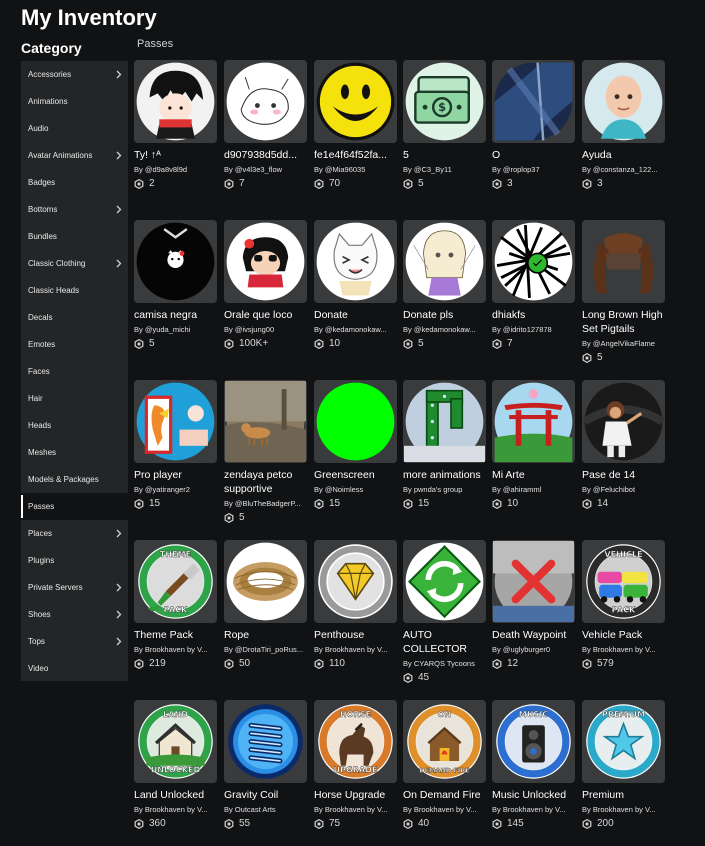 The width and height of the screenshot is (705, 846). What do you see at coordinates (447, 663) in the screenshot?
I see `item-creator: By CYARQS Tycoons` at bounding box center [447, 663].